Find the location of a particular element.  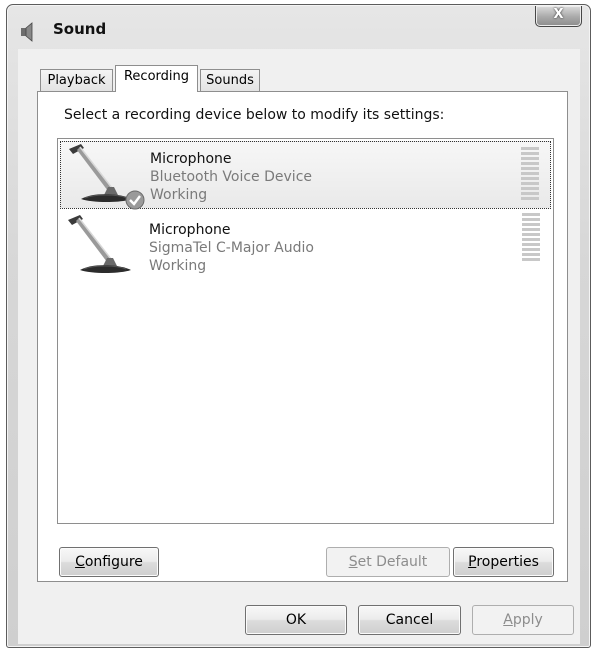

properties-button: Properties is located at coordinates (503, 562).